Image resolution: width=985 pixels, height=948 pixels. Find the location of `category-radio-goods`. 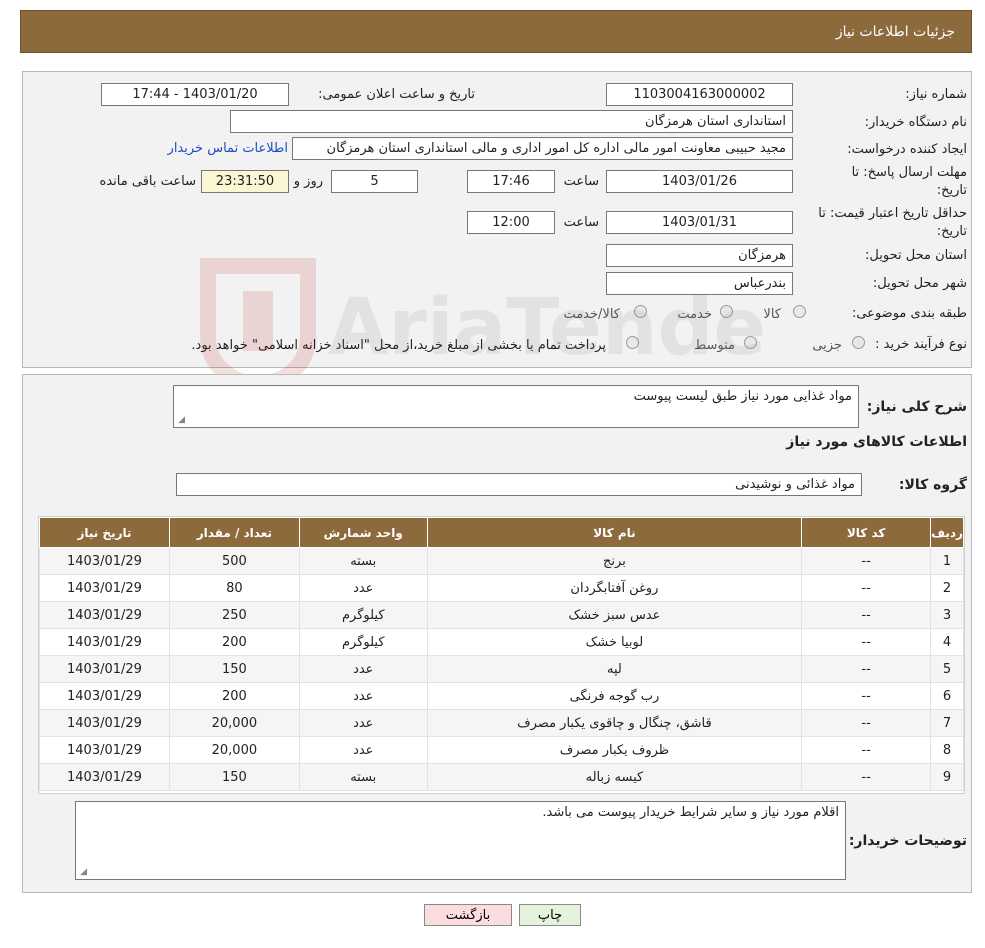

category-radio-goods is located at coordinates (799, 311).